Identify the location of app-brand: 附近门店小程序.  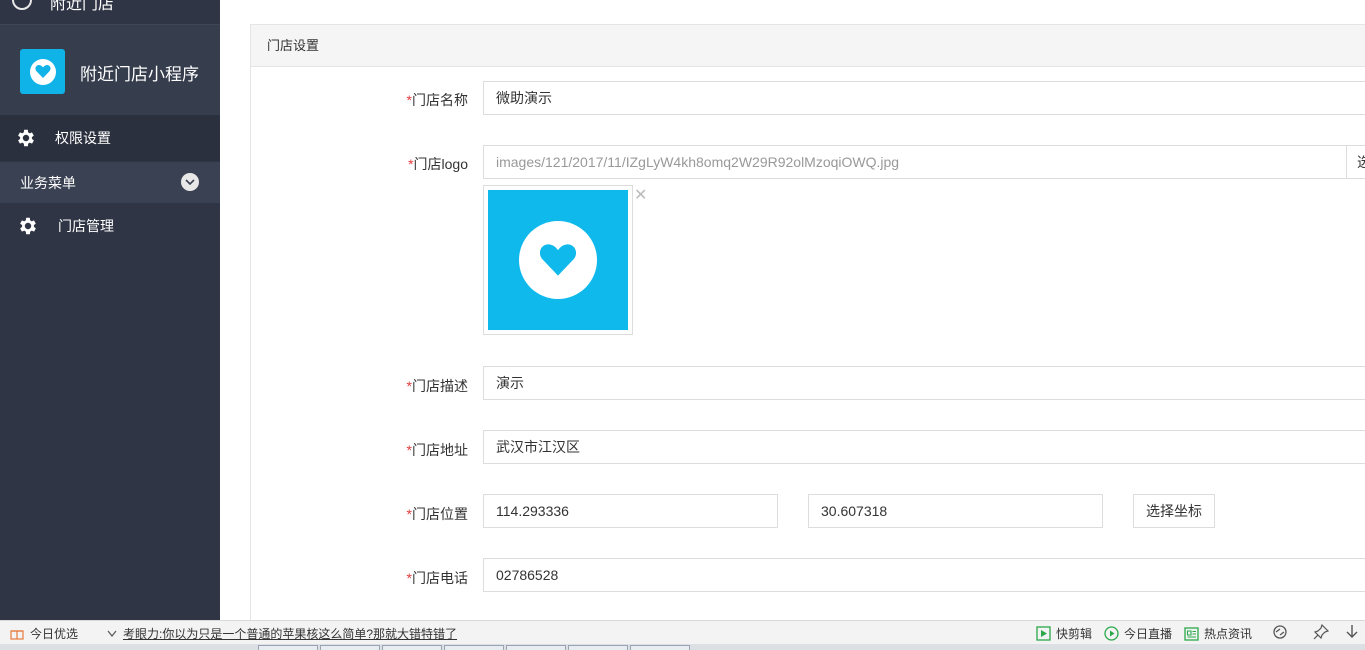
(110, 70).